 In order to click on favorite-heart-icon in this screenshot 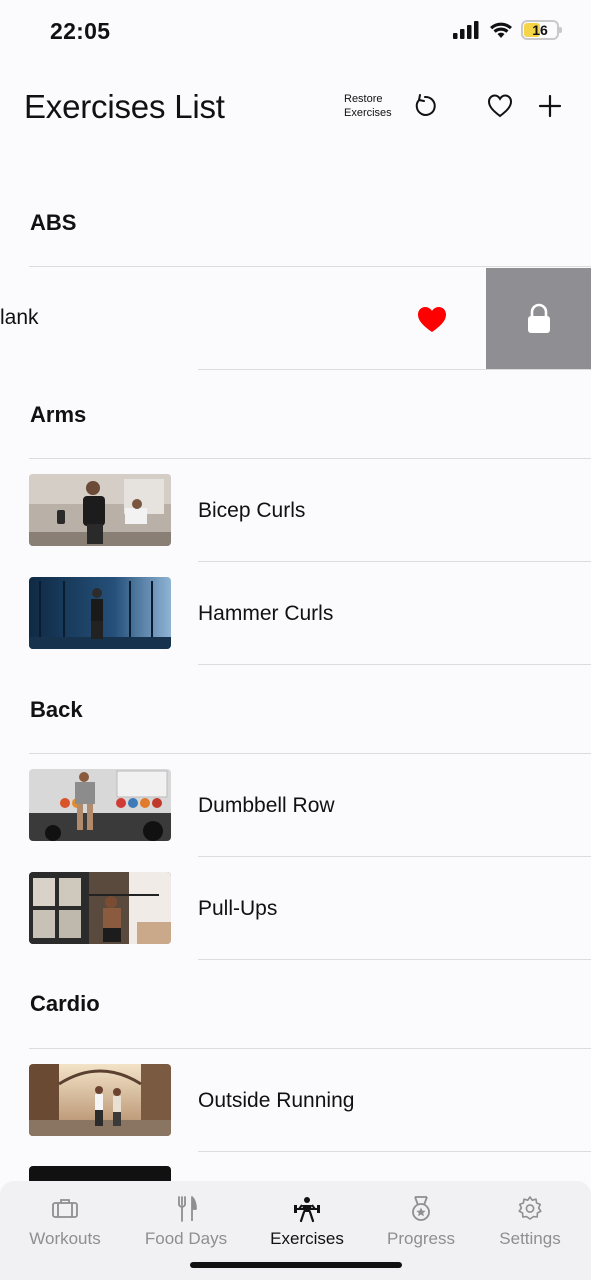, I will do `click(432, 319)`.